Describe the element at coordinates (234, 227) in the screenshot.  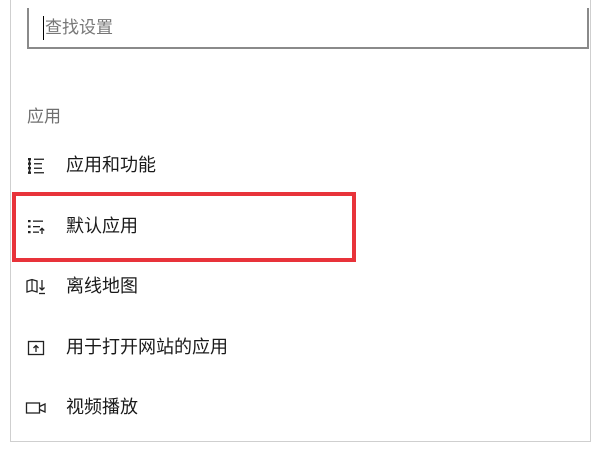
I see `nav-item-default-apps: 默认应用` at that location.